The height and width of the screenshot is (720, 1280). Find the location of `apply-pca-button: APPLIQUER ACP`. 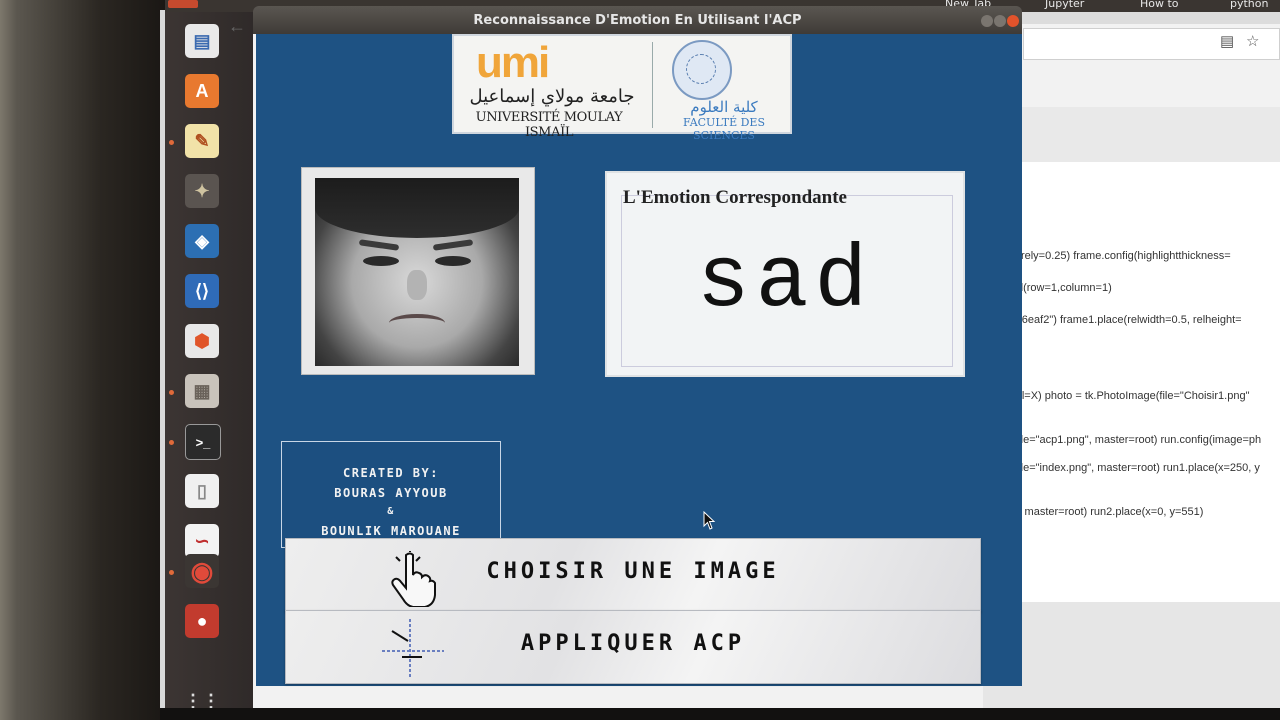

apply-pca-button: APPLIQUER ACP is located at coordinates (633, 647).